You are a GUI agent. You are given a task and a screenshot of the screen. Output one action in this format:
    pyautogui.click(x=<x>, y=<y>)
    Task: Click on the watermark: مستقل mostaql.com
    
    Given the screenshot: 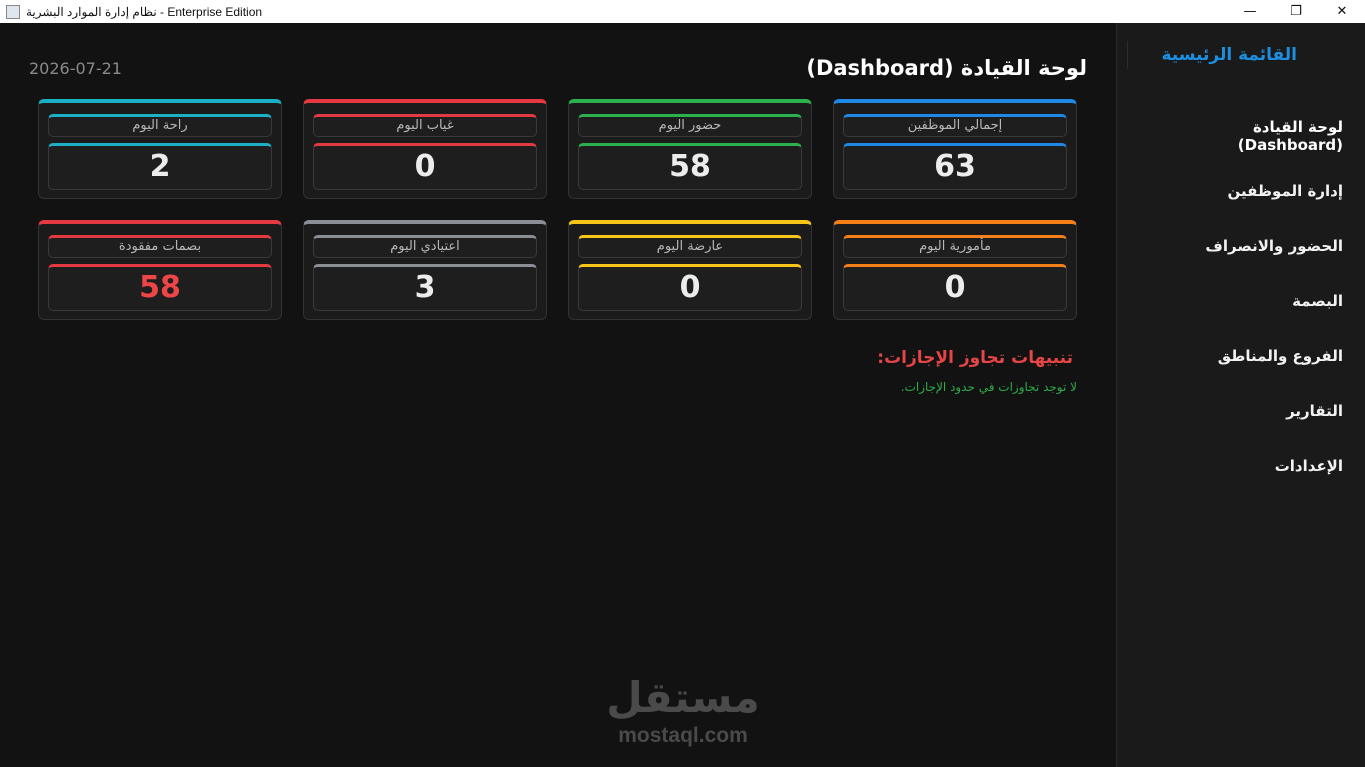 What is the action you would take?
    pyautogui.click(x=683, y=710)
    